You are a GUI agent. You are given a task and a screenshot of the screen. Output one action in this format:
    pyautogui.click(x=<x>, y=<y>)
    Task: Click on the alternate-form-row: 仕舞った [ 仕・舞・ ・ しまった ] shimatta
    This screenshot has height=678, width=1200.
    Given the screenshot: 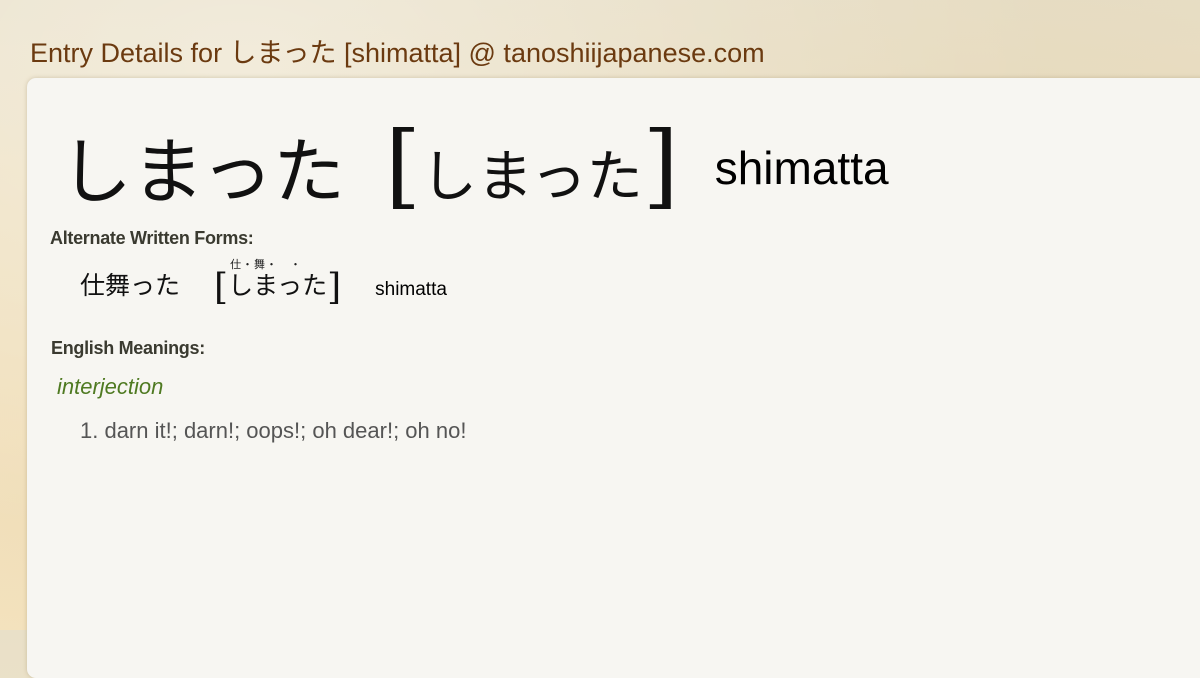 What is the action you would take?
    pyautogui.click(x=263, y=284)
    